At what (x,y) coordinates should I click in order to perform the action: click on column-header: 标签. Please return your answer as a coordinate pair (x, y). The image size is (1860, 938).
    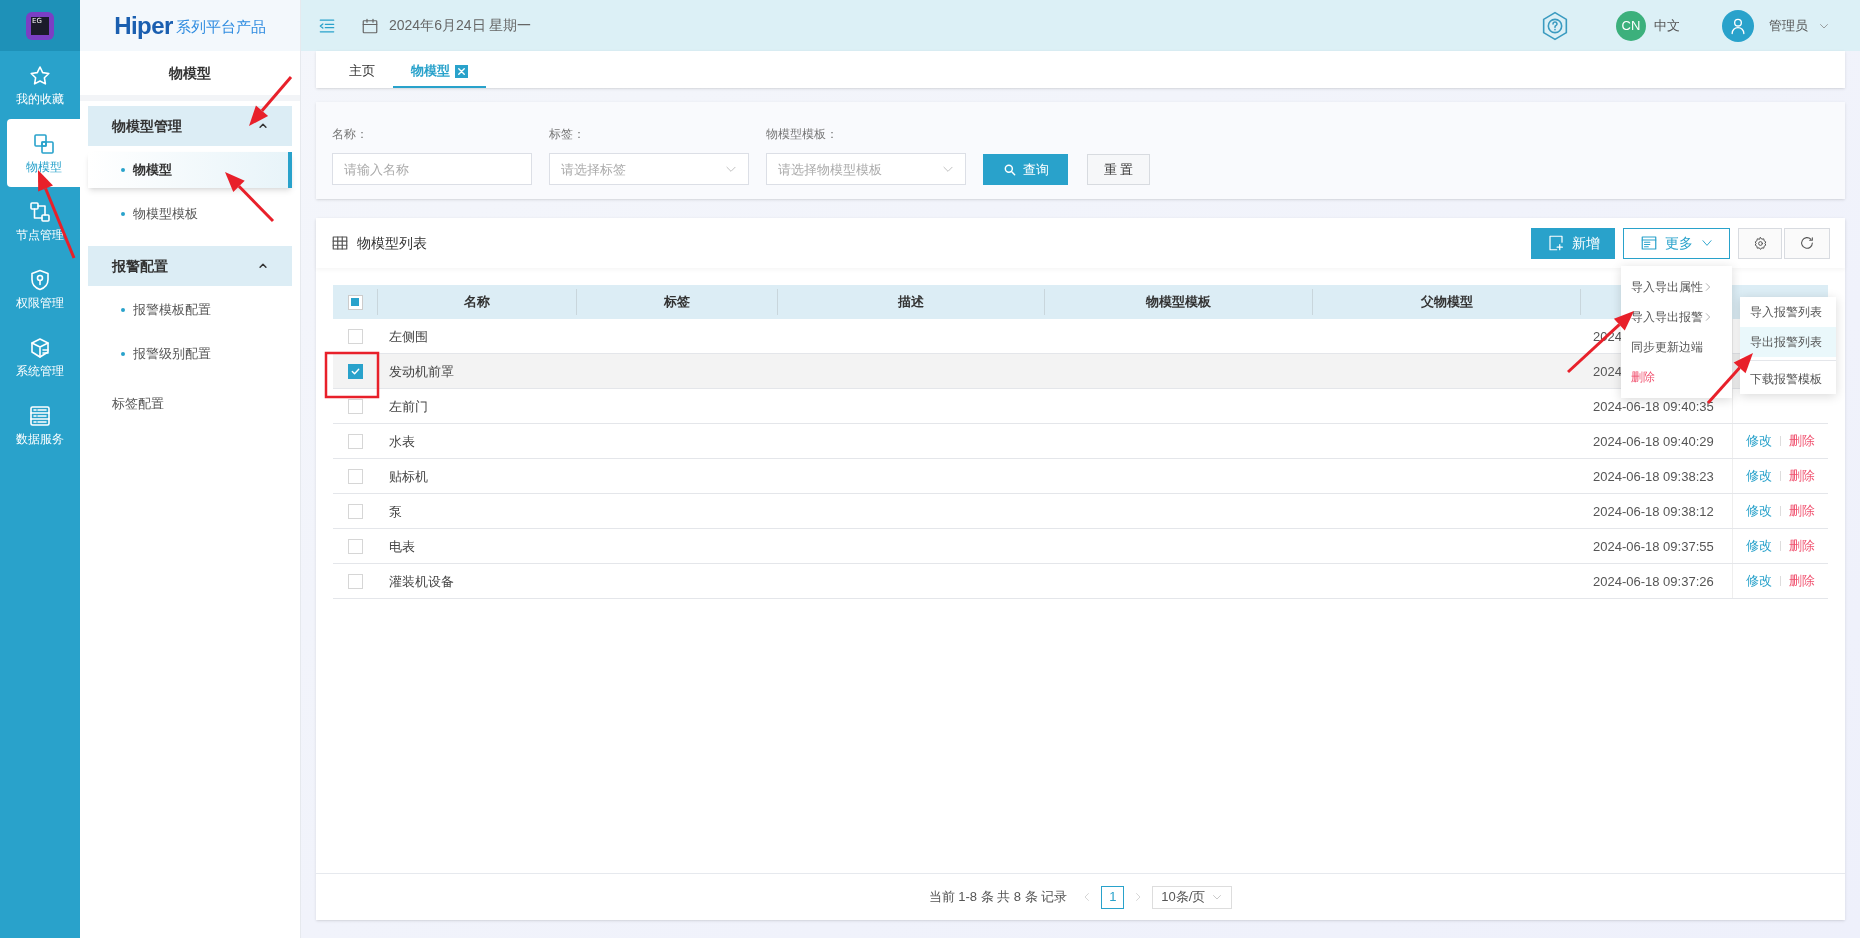
    Looking at the image, I should click on (677, 302).